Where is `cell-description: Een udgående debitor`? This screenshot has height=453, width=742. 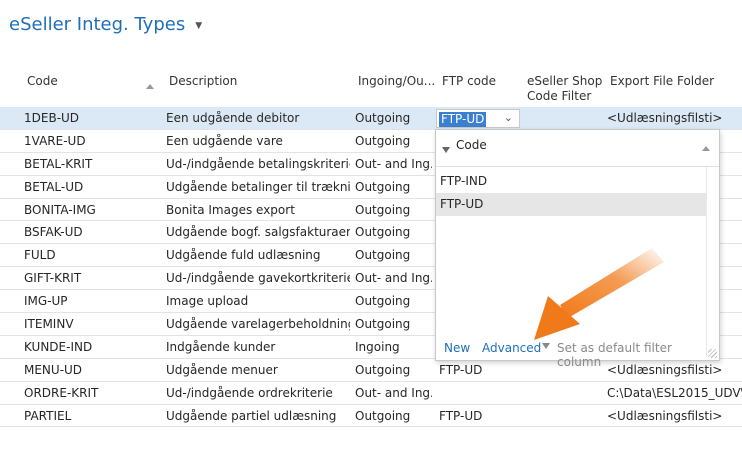 cell-description: Een udgående debitor is located at coordinates (258, 118).